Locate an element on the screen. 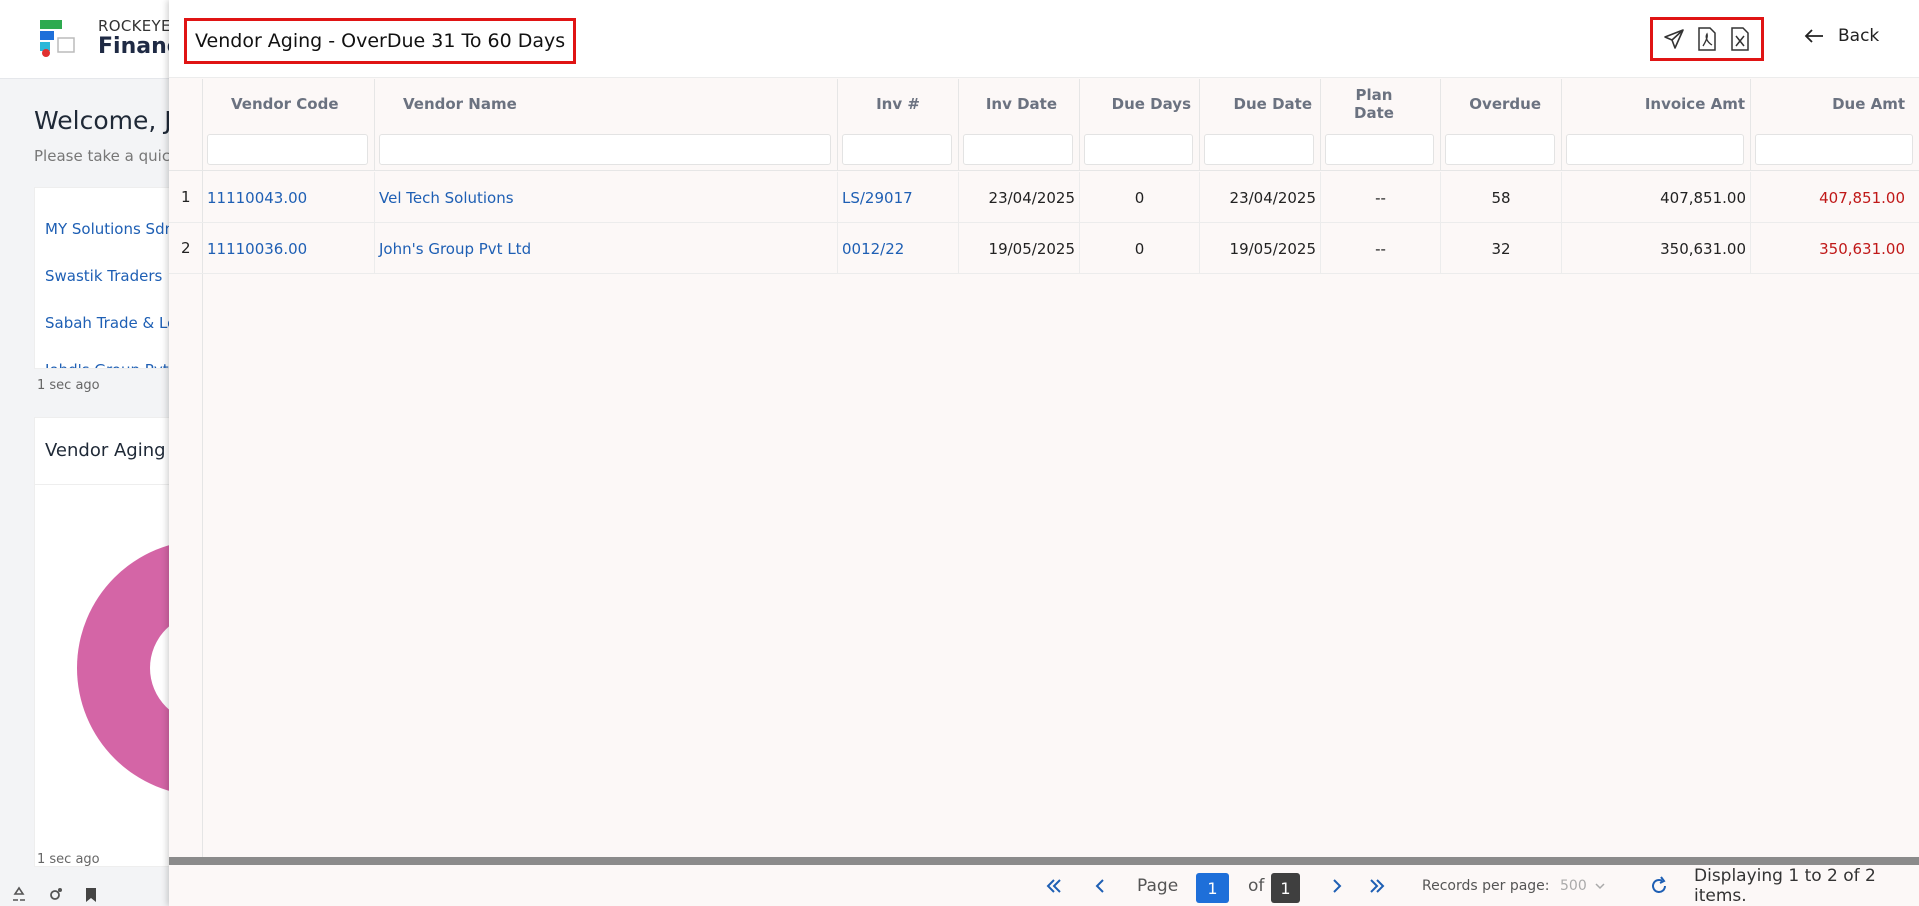  vendor-list-item: Sabah Trade & Lo is located at coordinates (110, 323).